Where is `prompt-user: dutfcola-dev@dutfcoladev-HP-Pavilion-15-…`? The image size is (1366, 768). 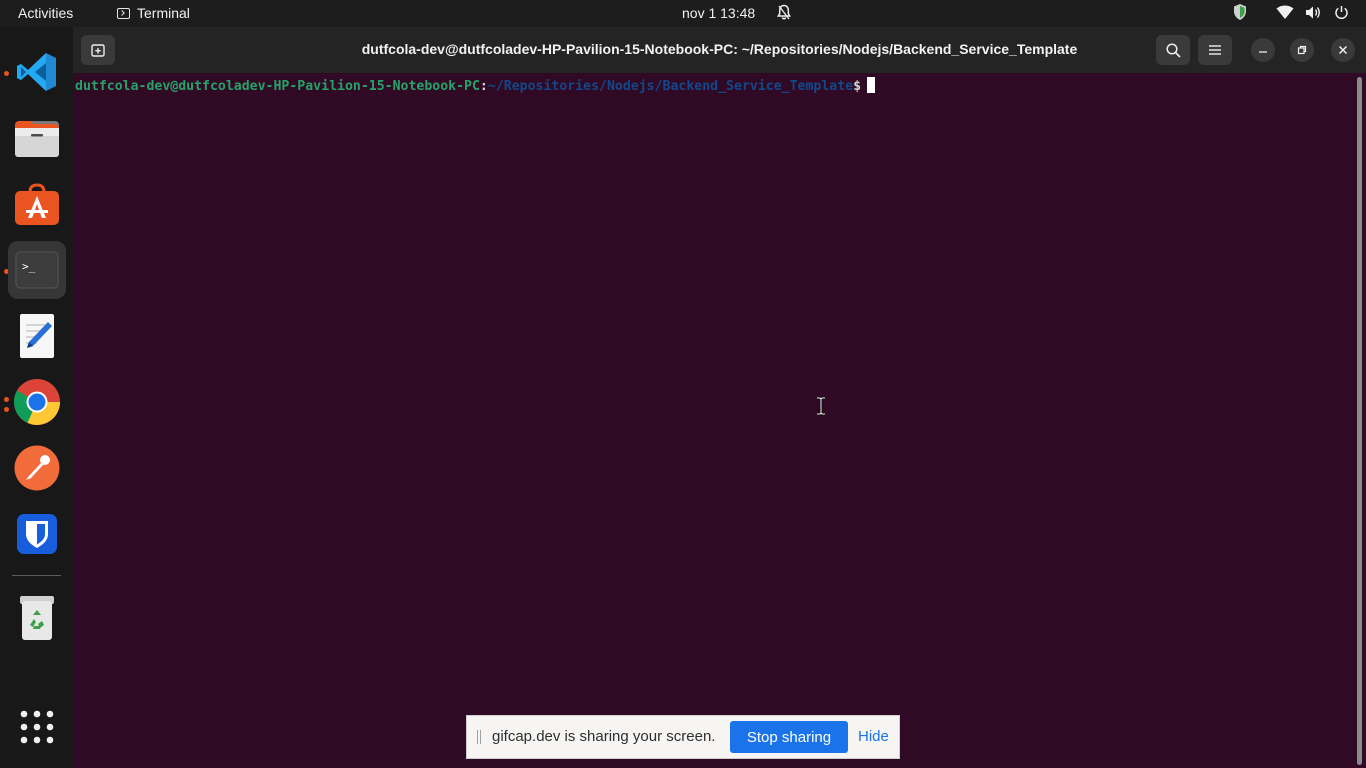
prompt-user: dutfcola-dev@dutfcoladev-HP-Pavilion-15-… is located at coordinates (277, 86).